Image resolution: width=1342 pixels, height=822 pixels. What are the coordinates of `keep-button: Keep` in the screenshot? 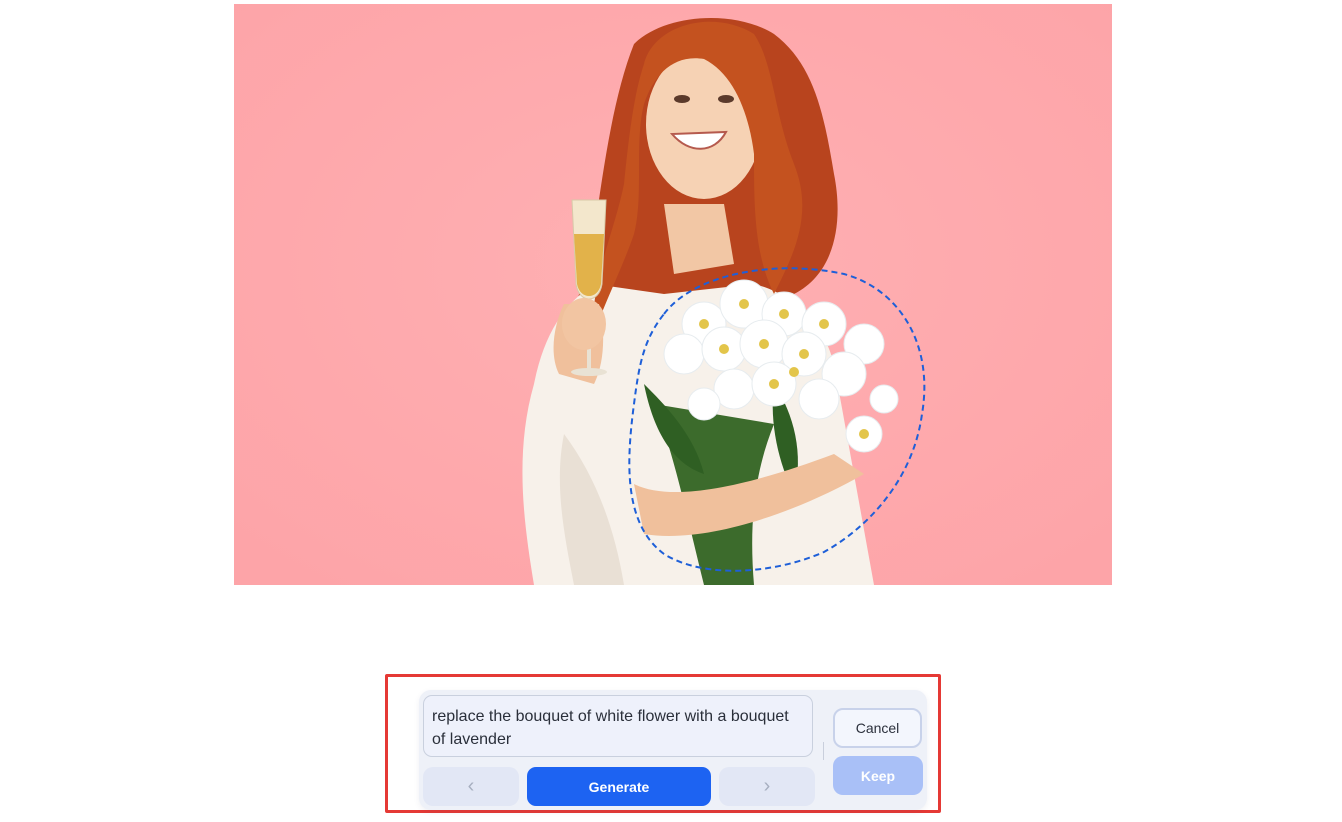 It's located at (878, 775).